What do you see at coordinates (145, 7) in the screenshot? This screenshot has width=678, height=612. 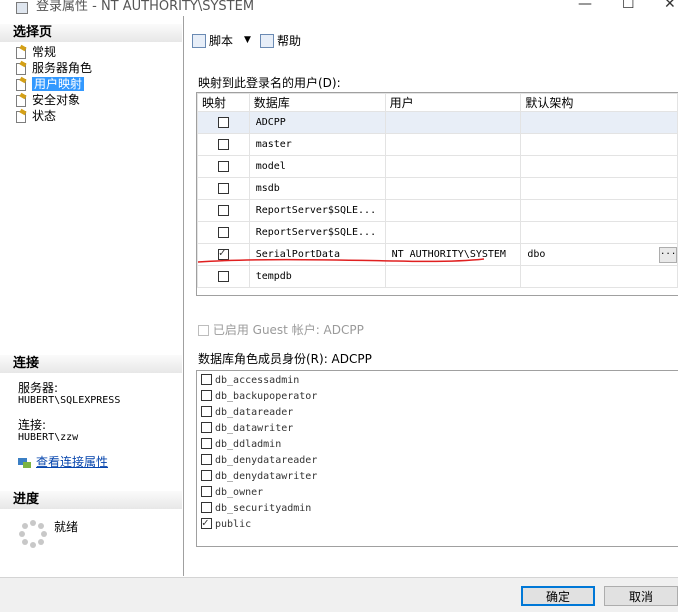 I see `window-title: 登录属性 - NT AUTHORITY\SYSTEM` at bounding box center [145, 7].